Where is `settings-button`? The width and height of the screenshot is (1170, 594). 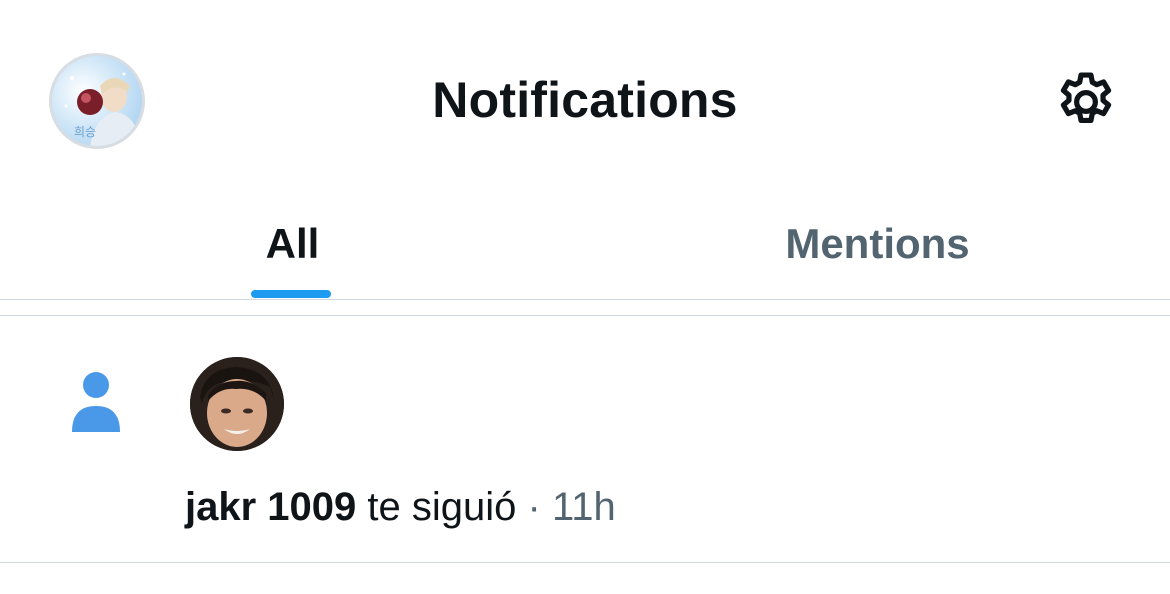 settings-button is located at coordinates (1086, 102).